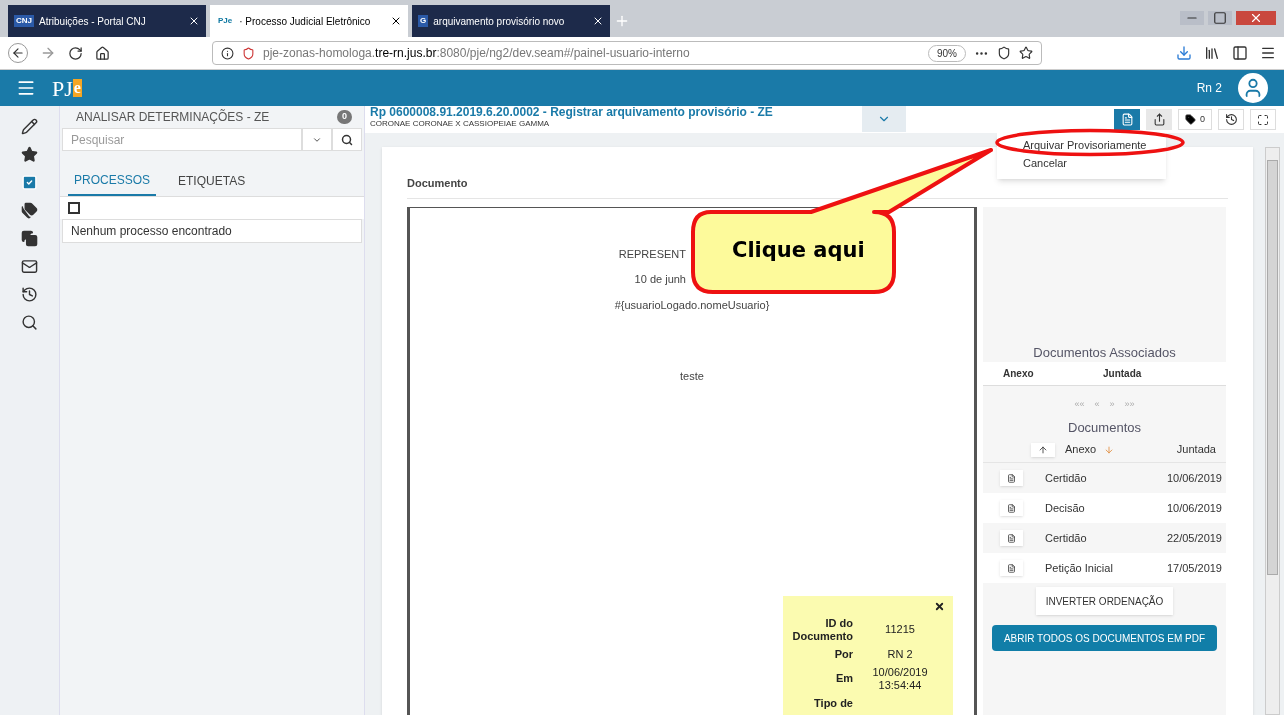 The width and height of the screenshot is (1284, 715). Describe the element at coordinates (1209, 88) in the screenshot. I see `user-name: Rn 2` at that location.